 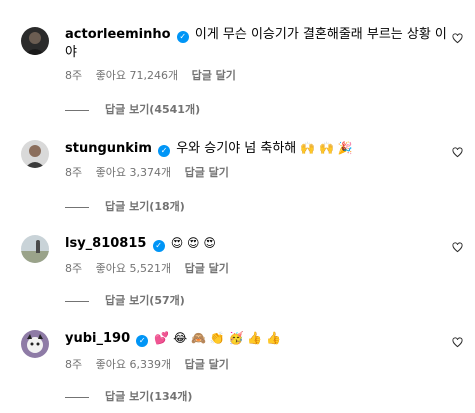 I want to click on username: actorleeminho, so click(x=118, y=34).